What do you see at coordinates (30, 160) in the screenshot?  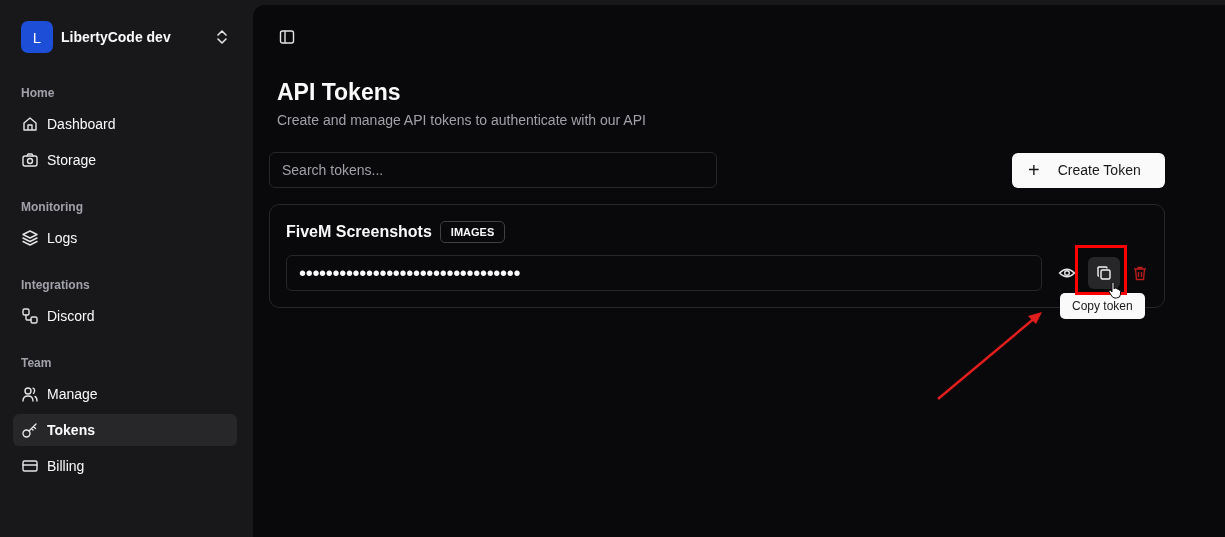 I see `camera-icon` at bounding box center [30, 160].